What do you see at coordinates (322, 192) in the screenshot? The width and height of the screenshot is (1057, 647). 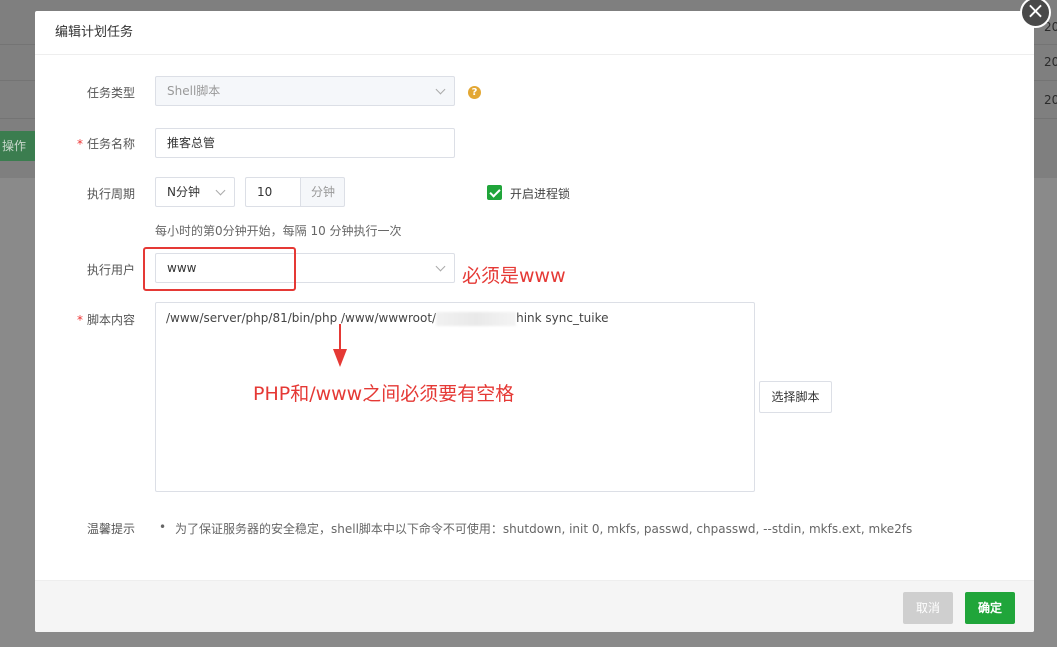 I see `period-unit-suffix: 分钟` at bounding box center [322, 192].